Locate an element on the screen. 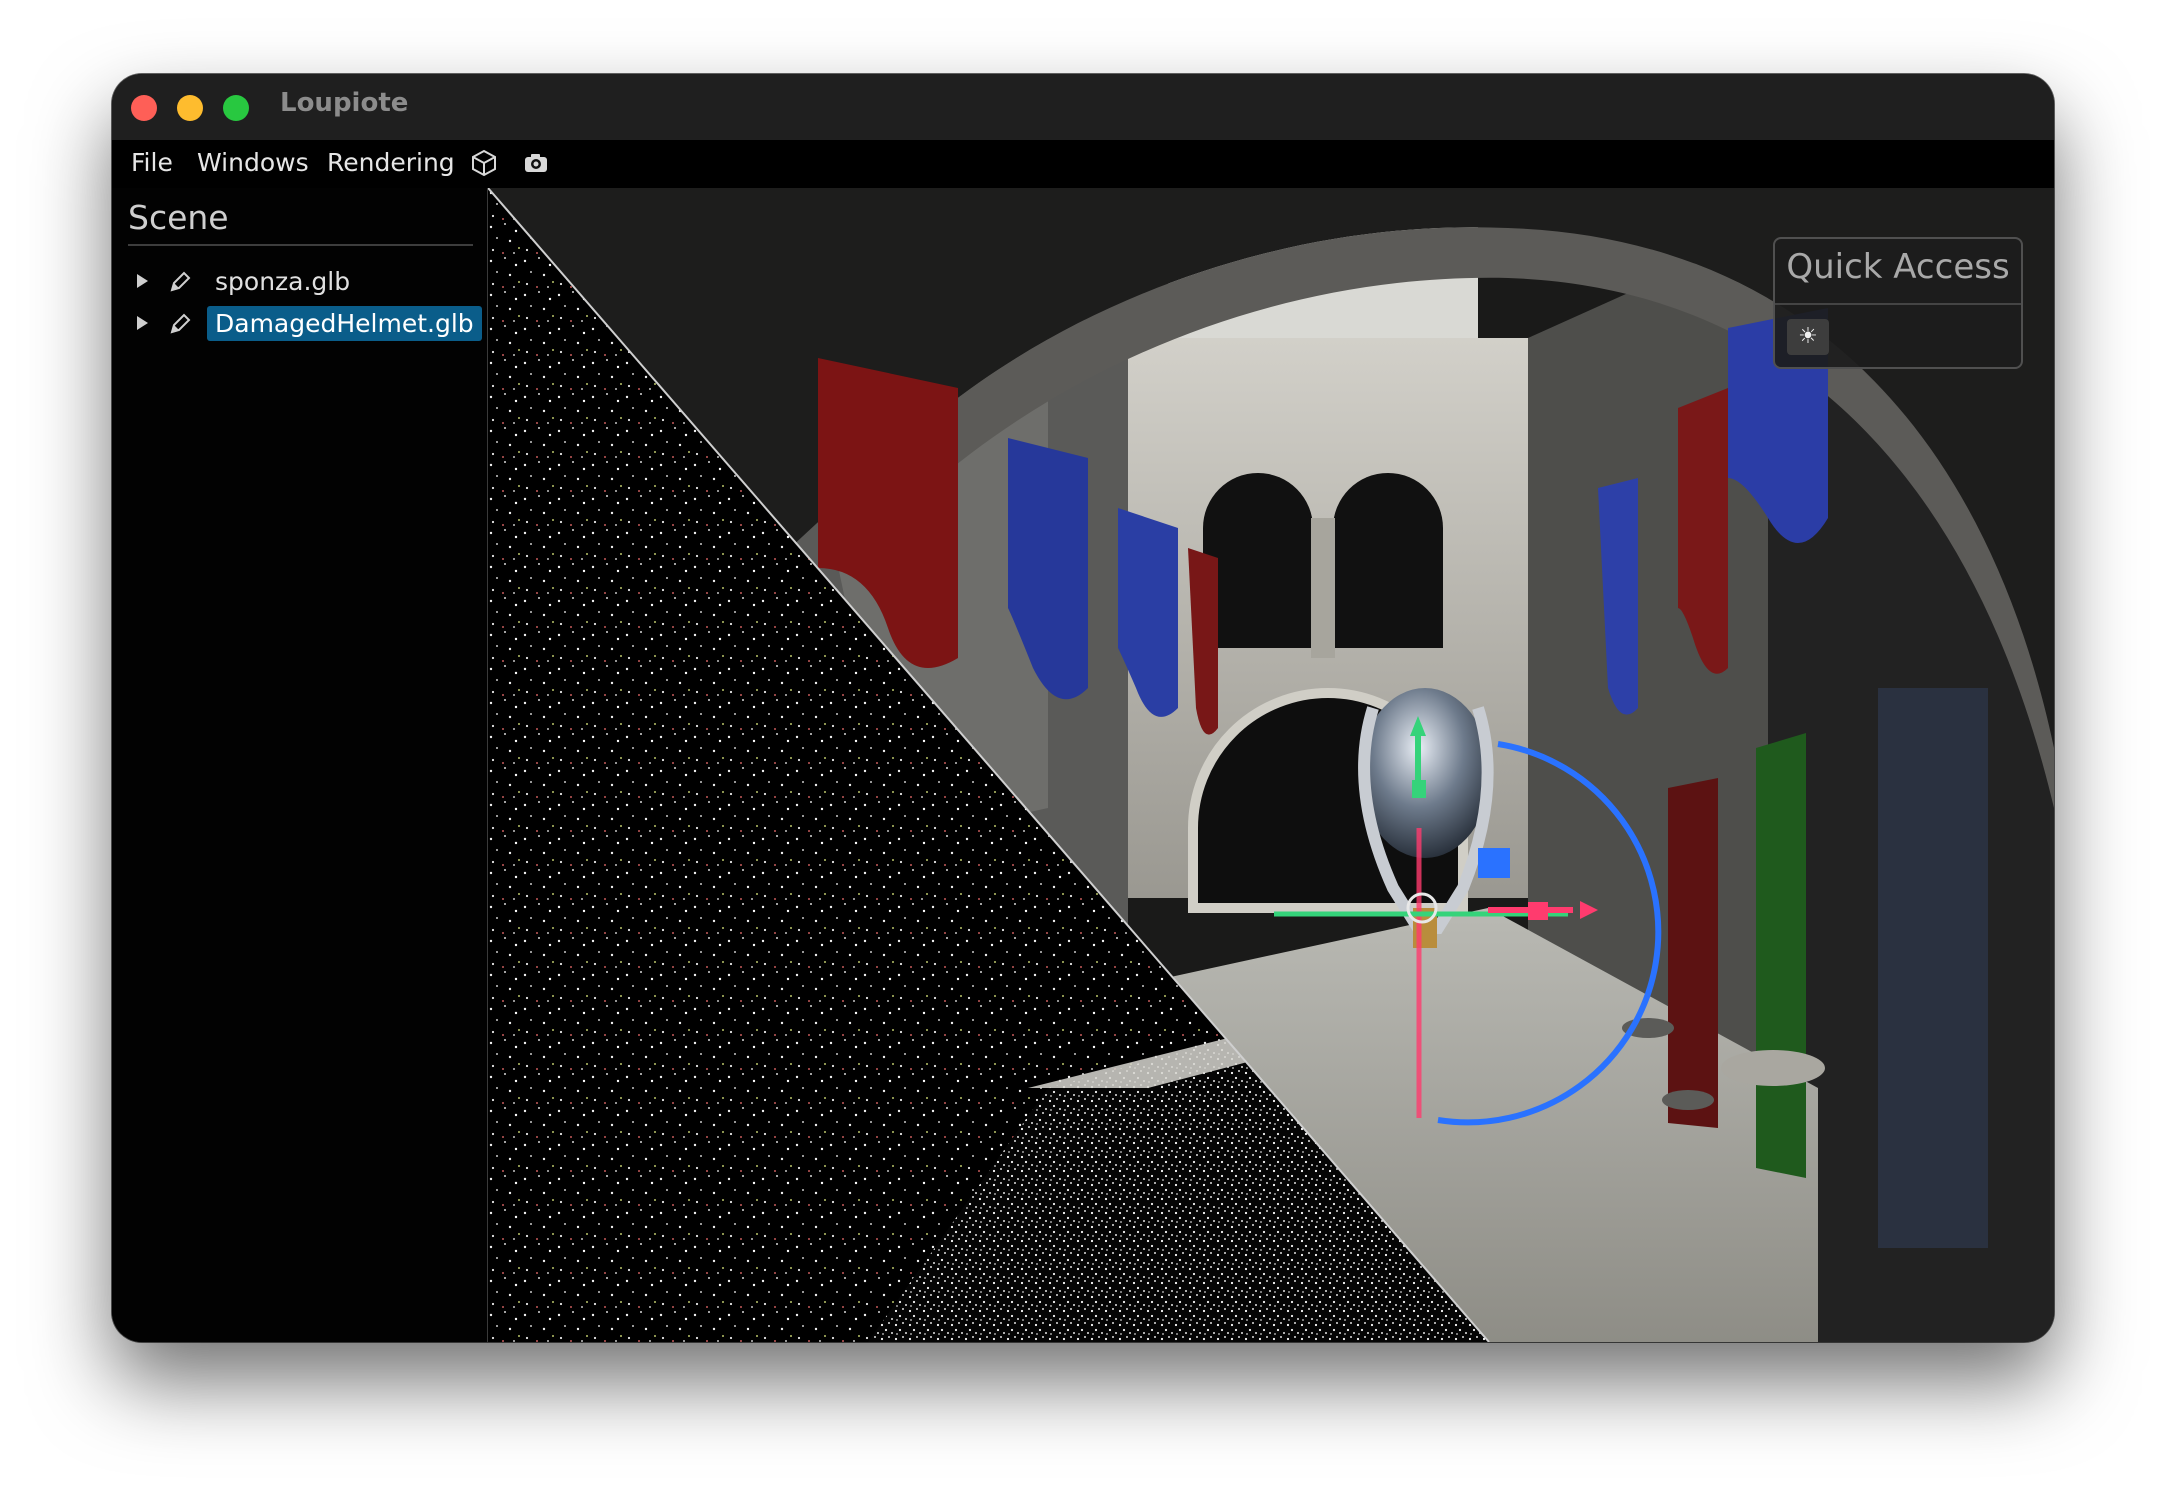 This screenshot has width=2166, height=1492. menu-windows: Windows is located at coordinates (253, 162).